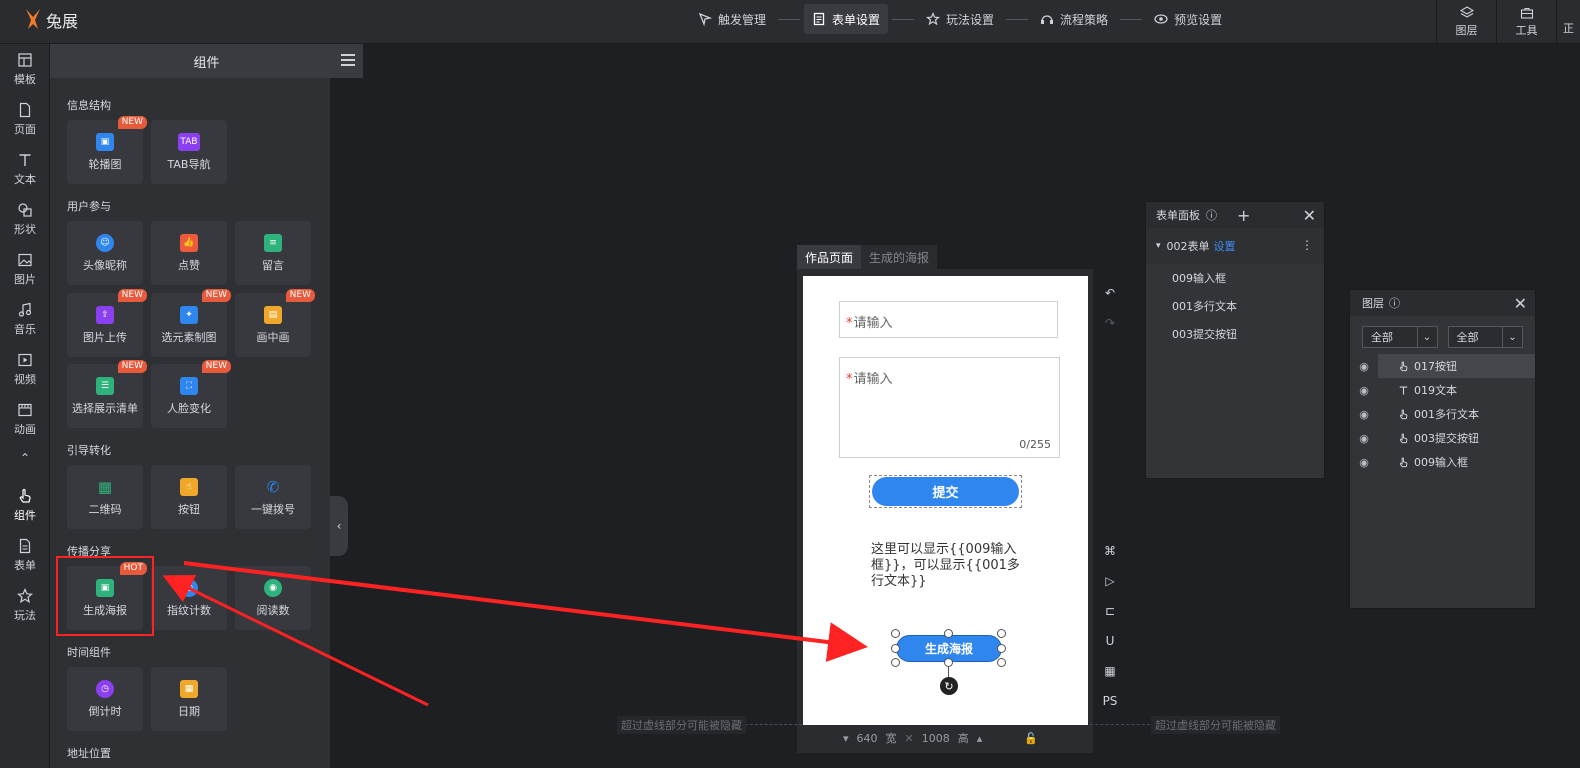  Describe the element at coordinates (1110, 641) in the screenshot. I see `magnet-icon: U` at that location.